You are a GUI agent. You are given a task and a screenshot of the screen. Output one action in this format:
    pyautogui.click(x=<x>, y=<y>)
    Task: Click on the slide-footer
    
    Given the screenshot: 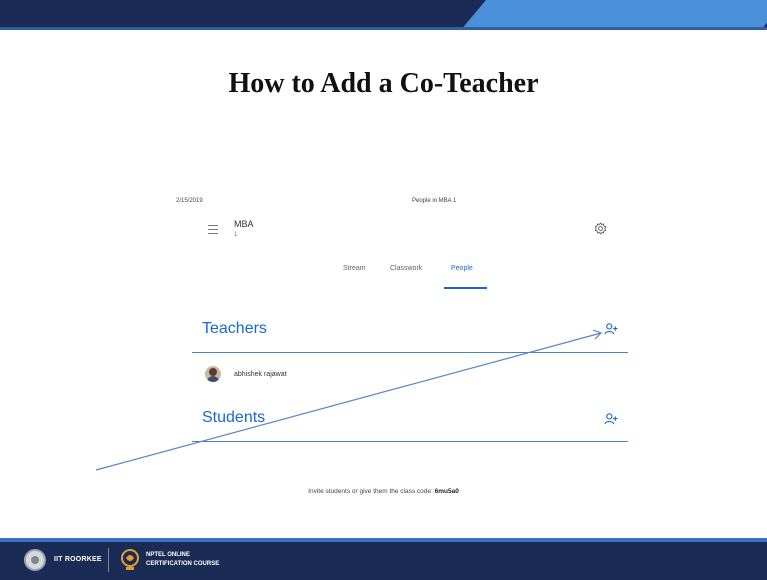 What is the action you would take?
    pyautogui.click(x=383, y=559)
    